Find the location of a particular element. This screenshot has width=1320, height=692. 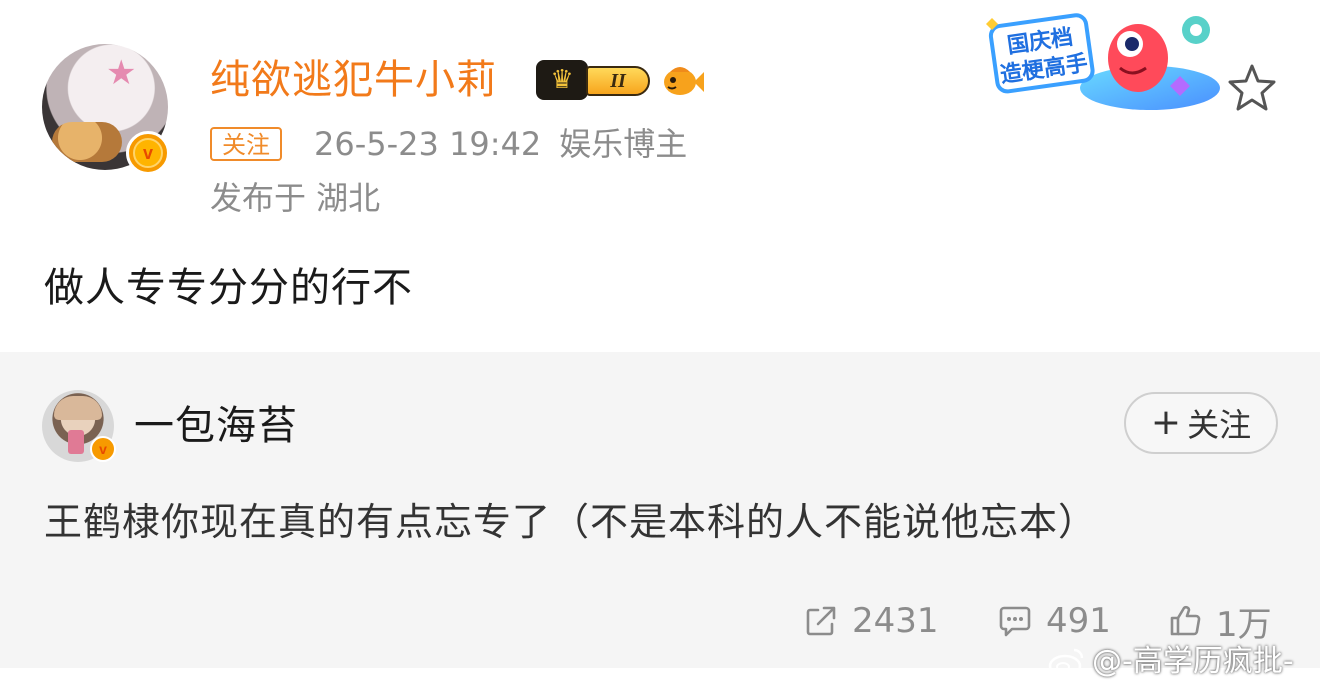

level-badge: ♛ II is located at coordinates (594, 80).